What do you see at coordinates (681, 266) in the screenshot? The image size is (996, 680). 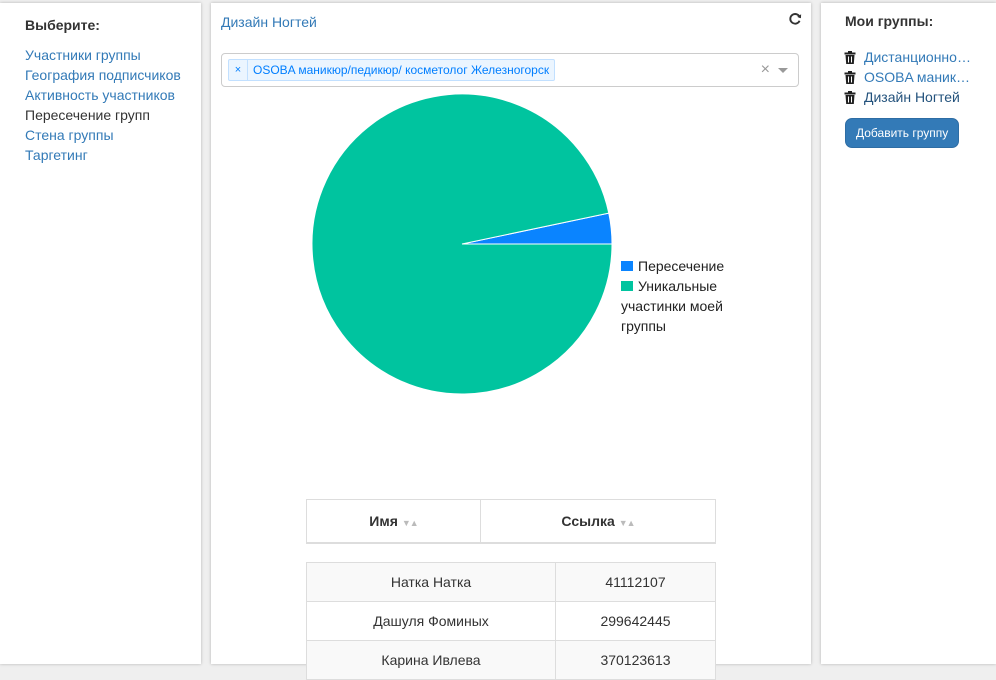 I see `legend-label-intersection: Пересечение` at bounding box center [681, 266].